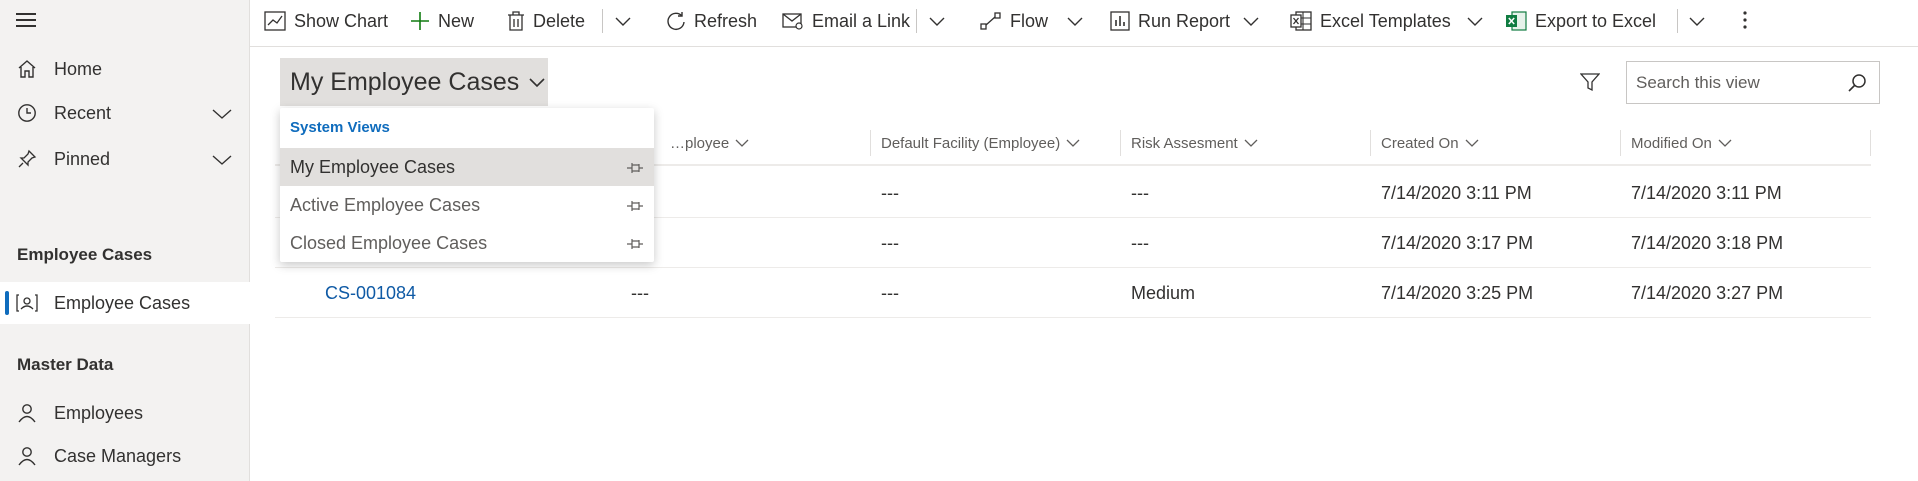  Describe the element at coordinates (1732, 82) in the screenshot. I see `search-input` at that location.